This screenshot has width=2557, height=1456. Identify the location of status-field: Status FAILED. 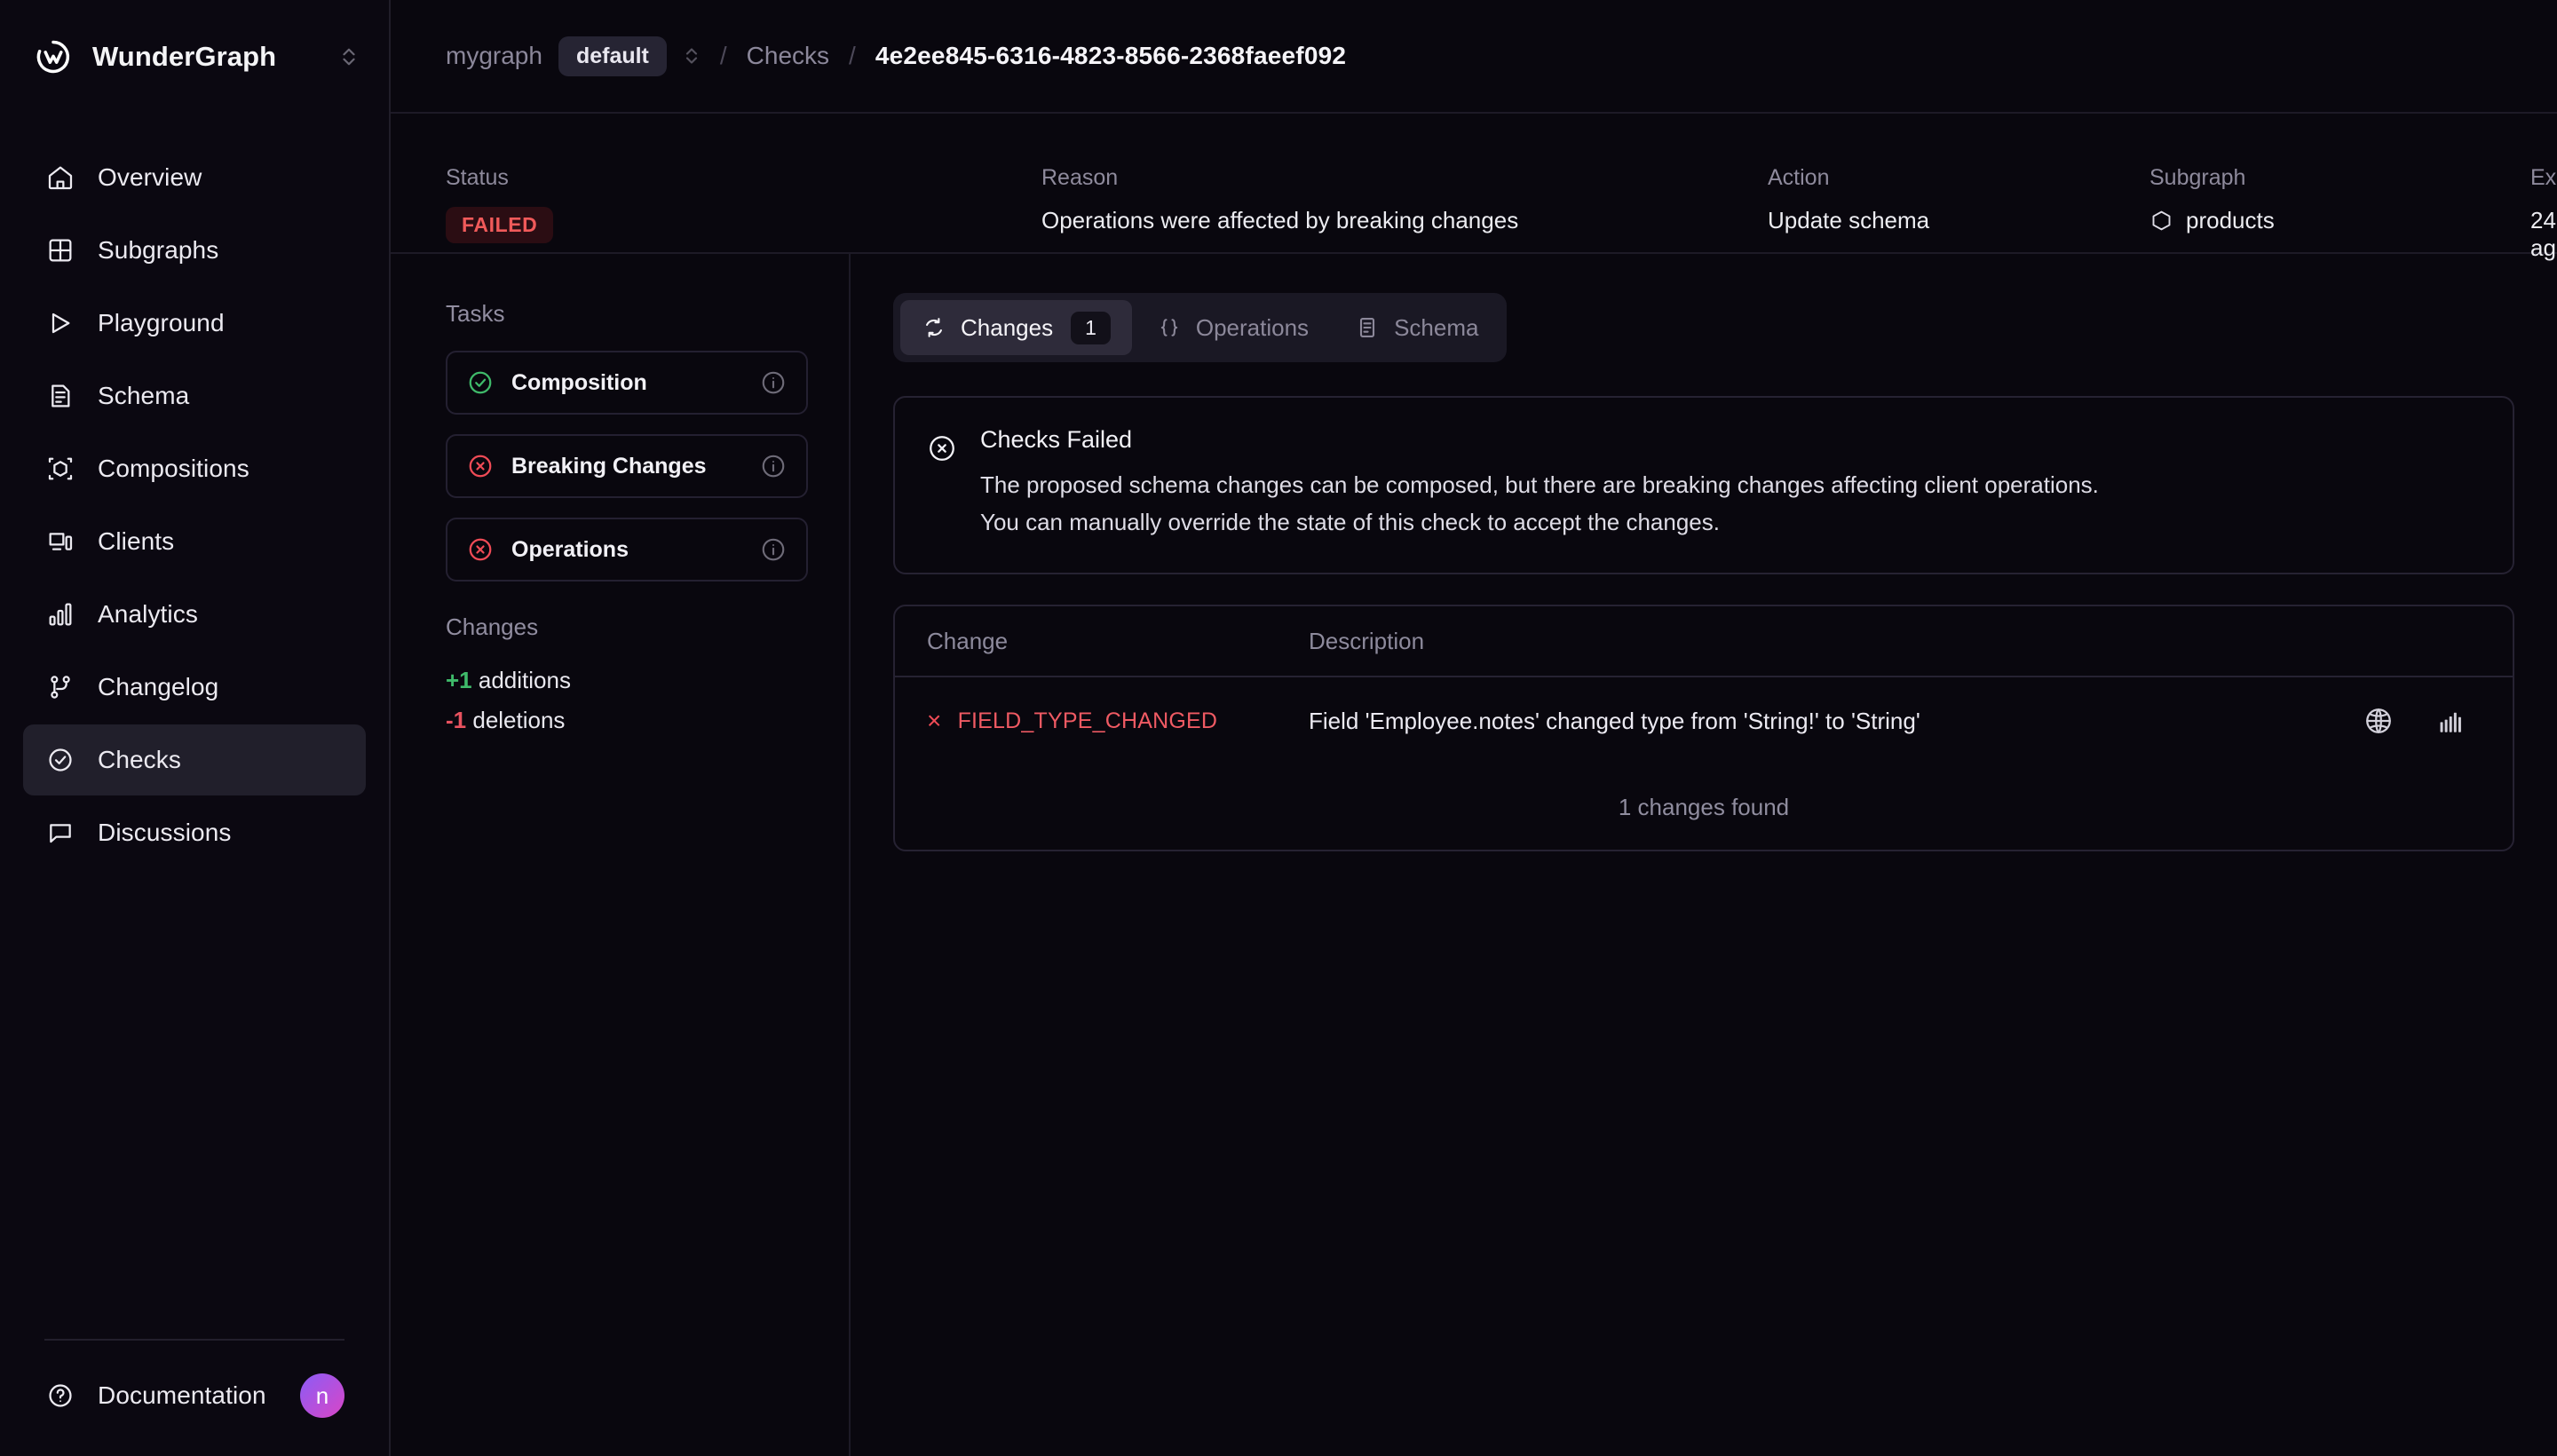
(500, 204).